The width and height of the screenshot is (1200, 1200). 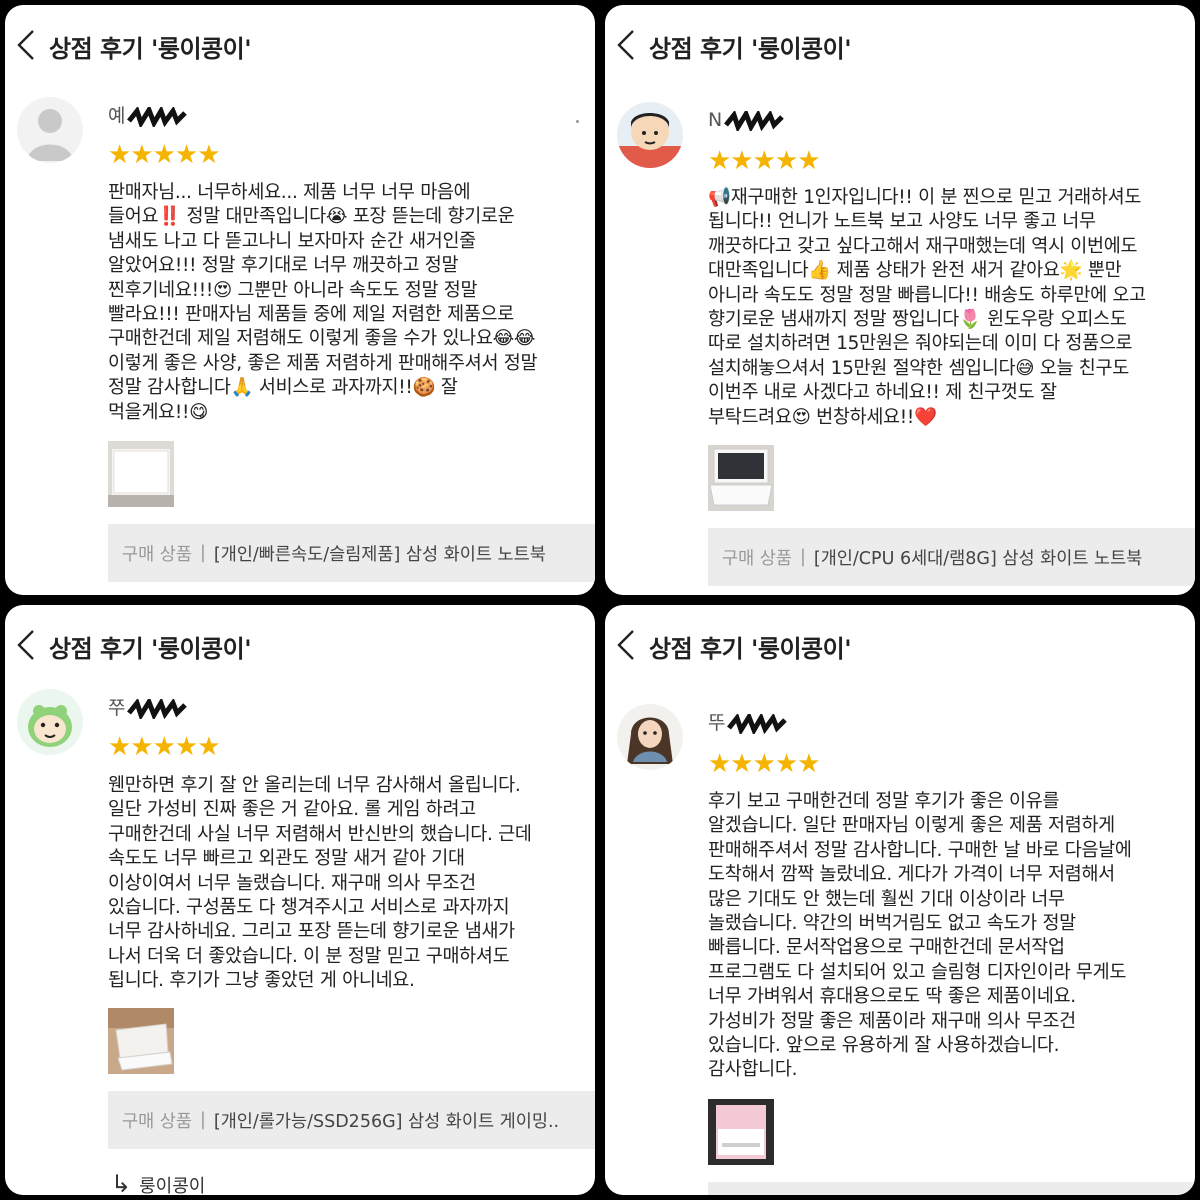 I want to click on more-menu-icon, so click(x=577, y=121).